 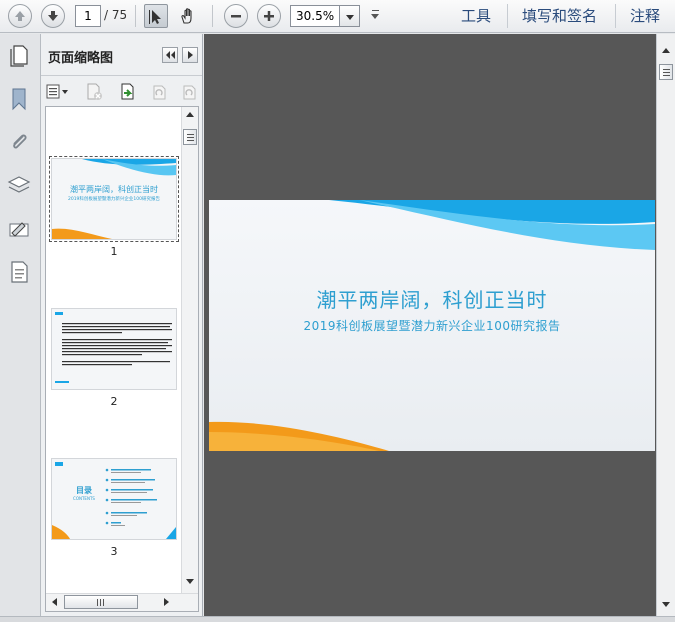 What do you see at coordinates (432, 300) in the screenshot?
I see `document-title: 潮平两岸阔，科创正当时` at bounding box center [432, 300].